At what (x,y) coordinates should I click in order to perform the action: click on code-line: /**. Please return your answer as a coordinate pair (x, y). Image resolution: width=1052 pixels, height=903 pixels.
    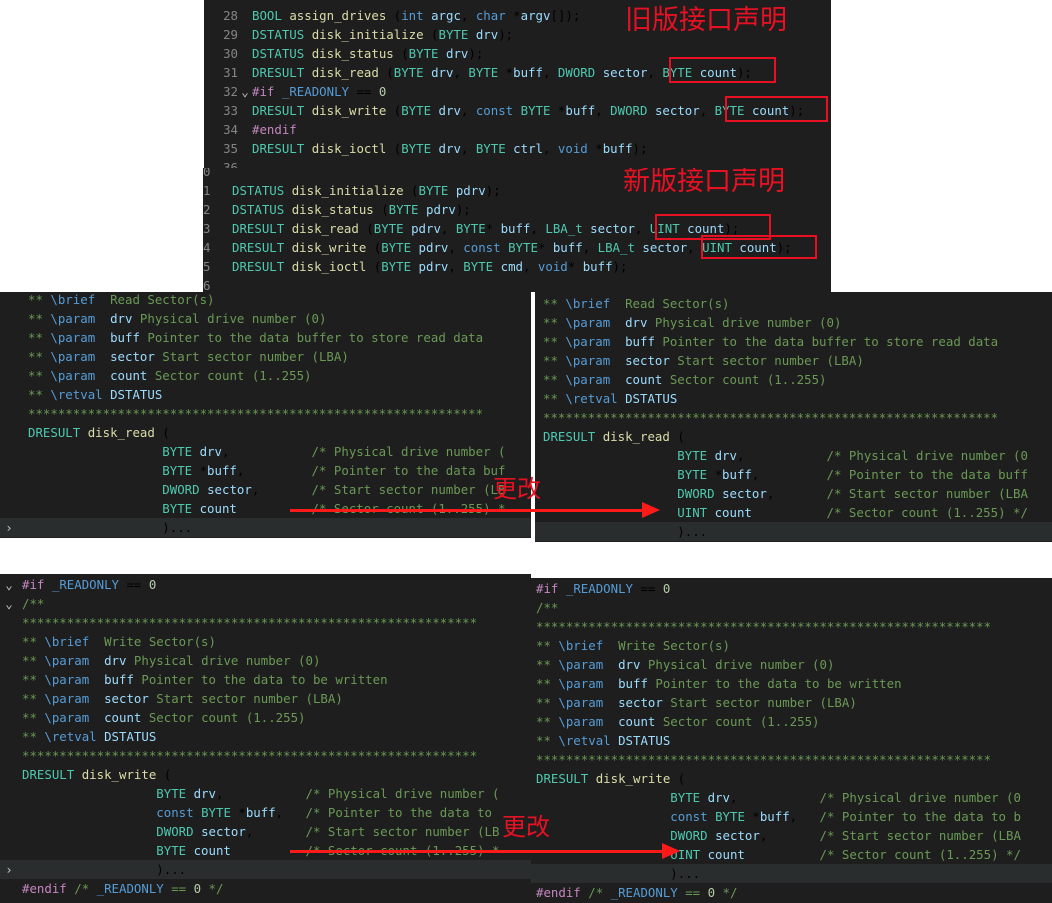
    Looking at the image, I should click on (791, 607).